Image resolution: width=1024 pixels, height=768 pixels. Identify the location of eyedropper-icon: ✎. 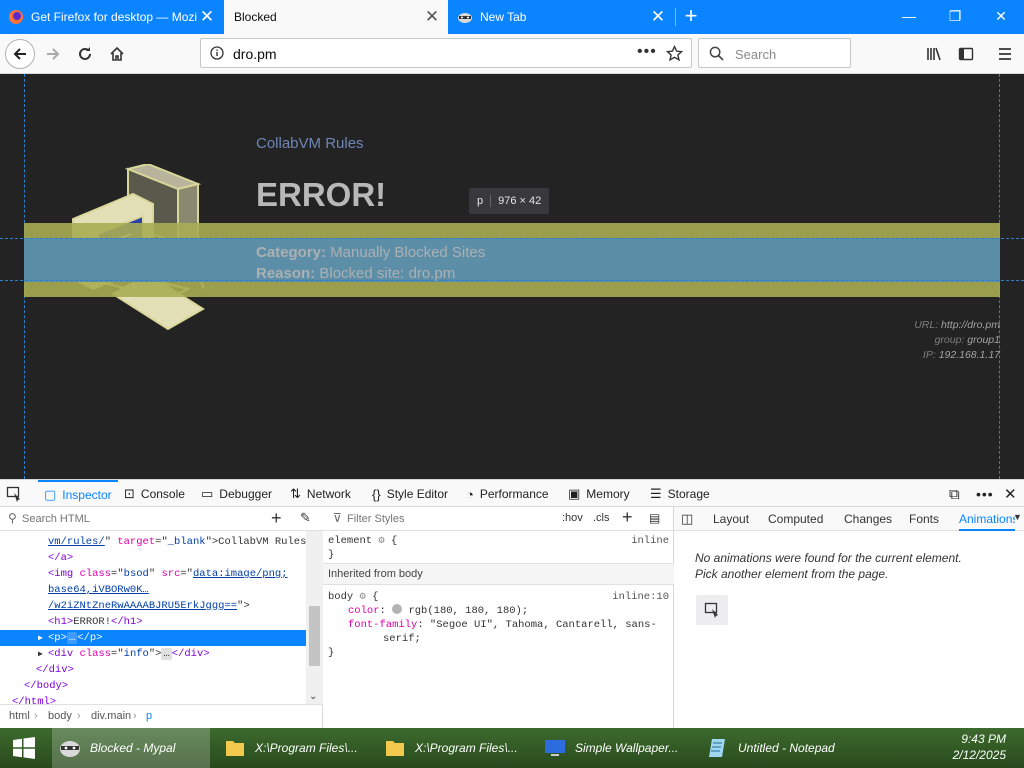
(305, 518).